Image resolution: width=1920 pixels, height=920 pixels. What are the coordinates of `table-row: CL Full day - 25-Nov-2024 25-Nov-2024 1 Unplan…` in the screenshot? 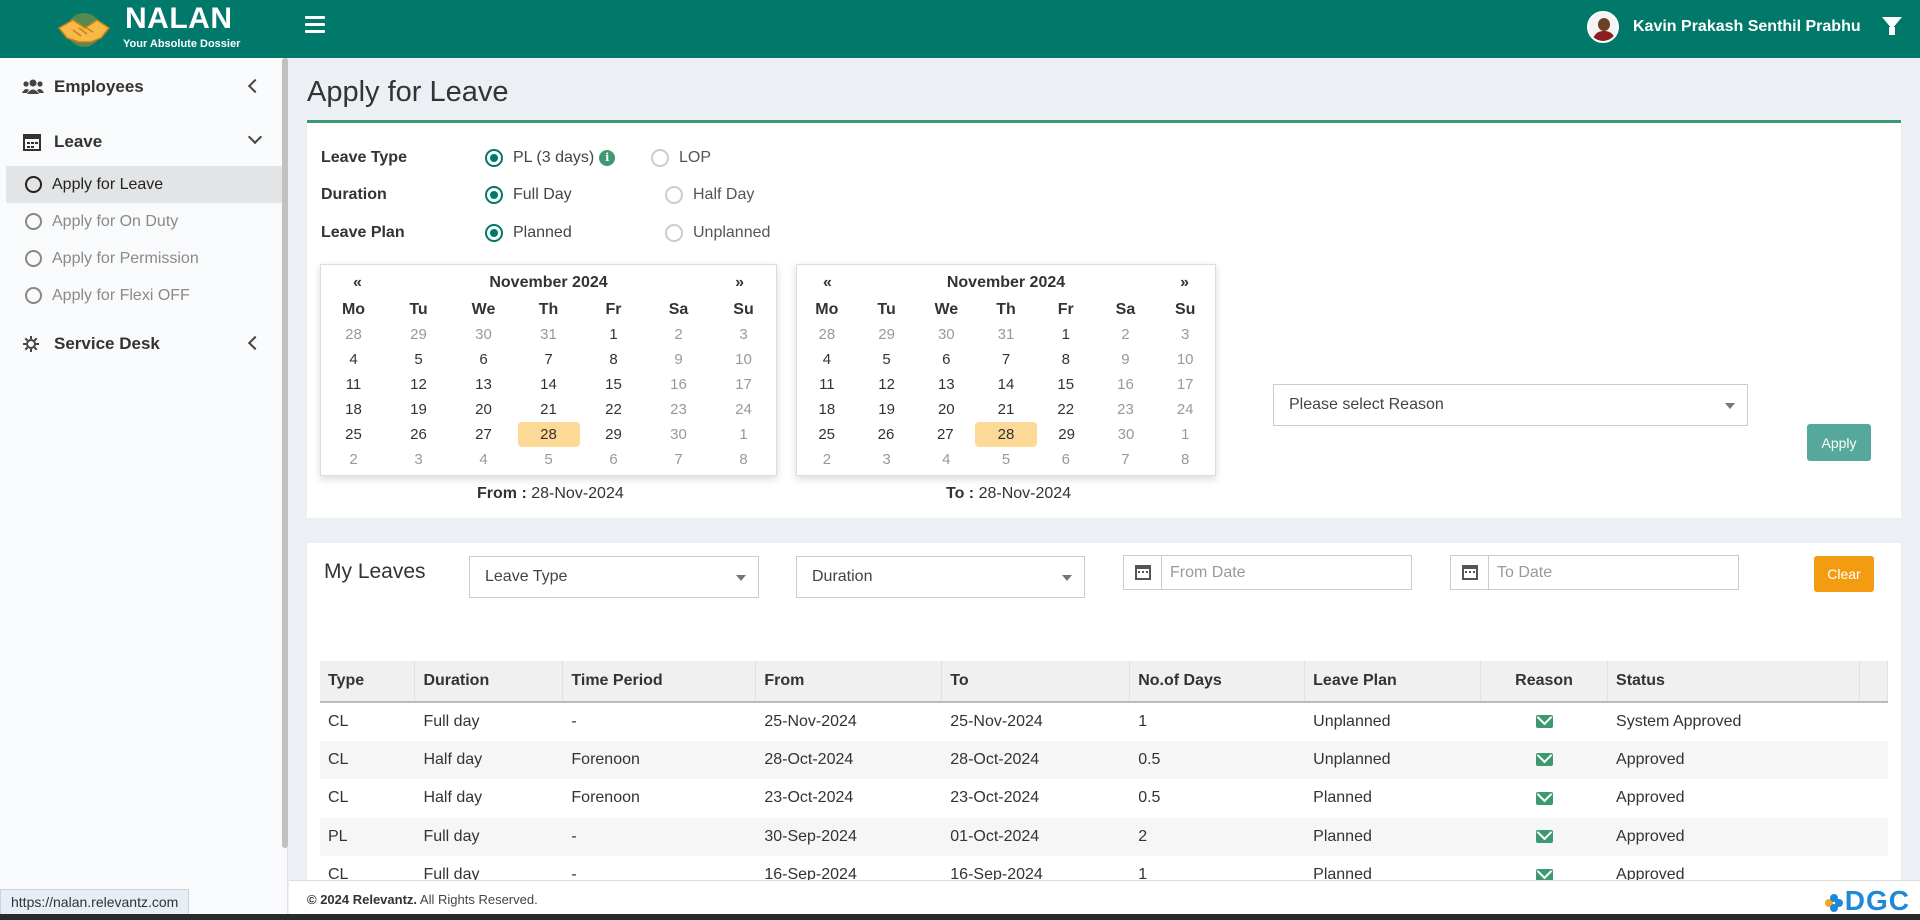 It's located at (1104, 721).